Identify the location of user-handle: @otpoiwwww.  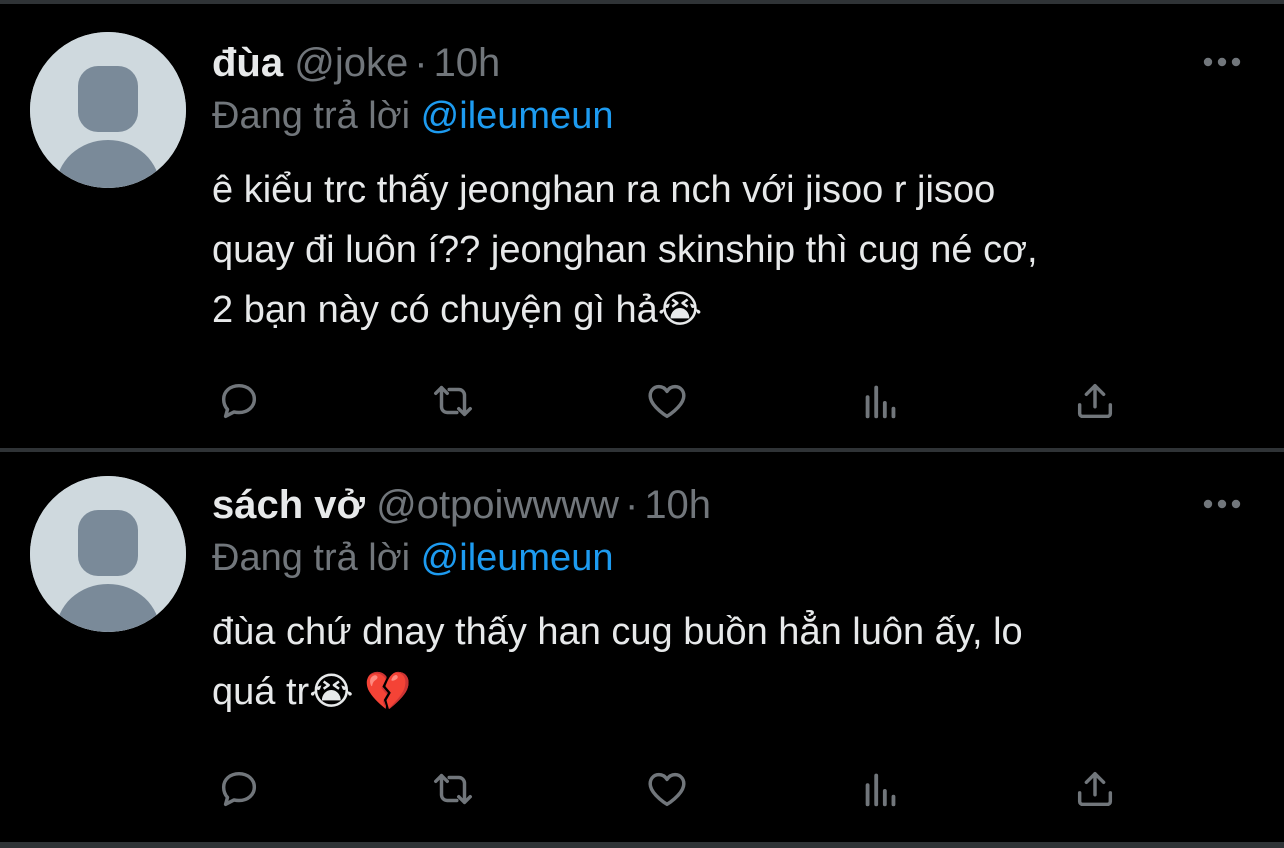
(497, 505).